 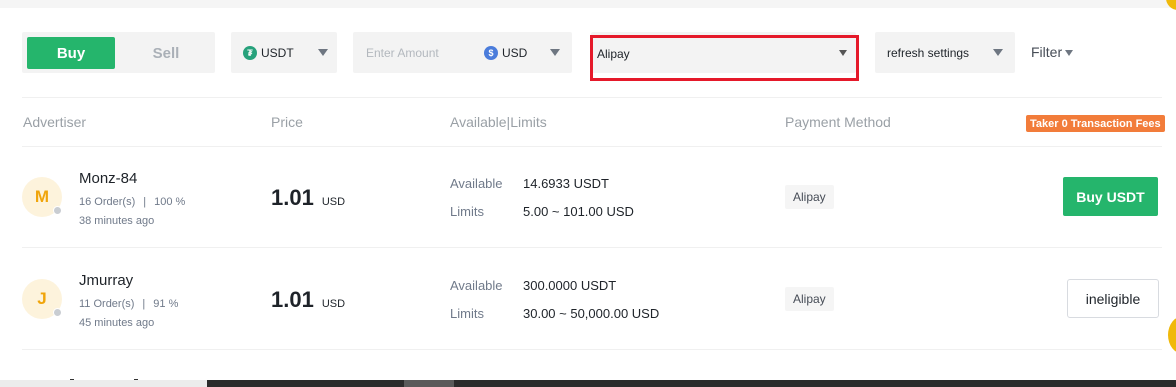 I want to click on available-value: 300.0000 USDT, so click(x=570, y=285).